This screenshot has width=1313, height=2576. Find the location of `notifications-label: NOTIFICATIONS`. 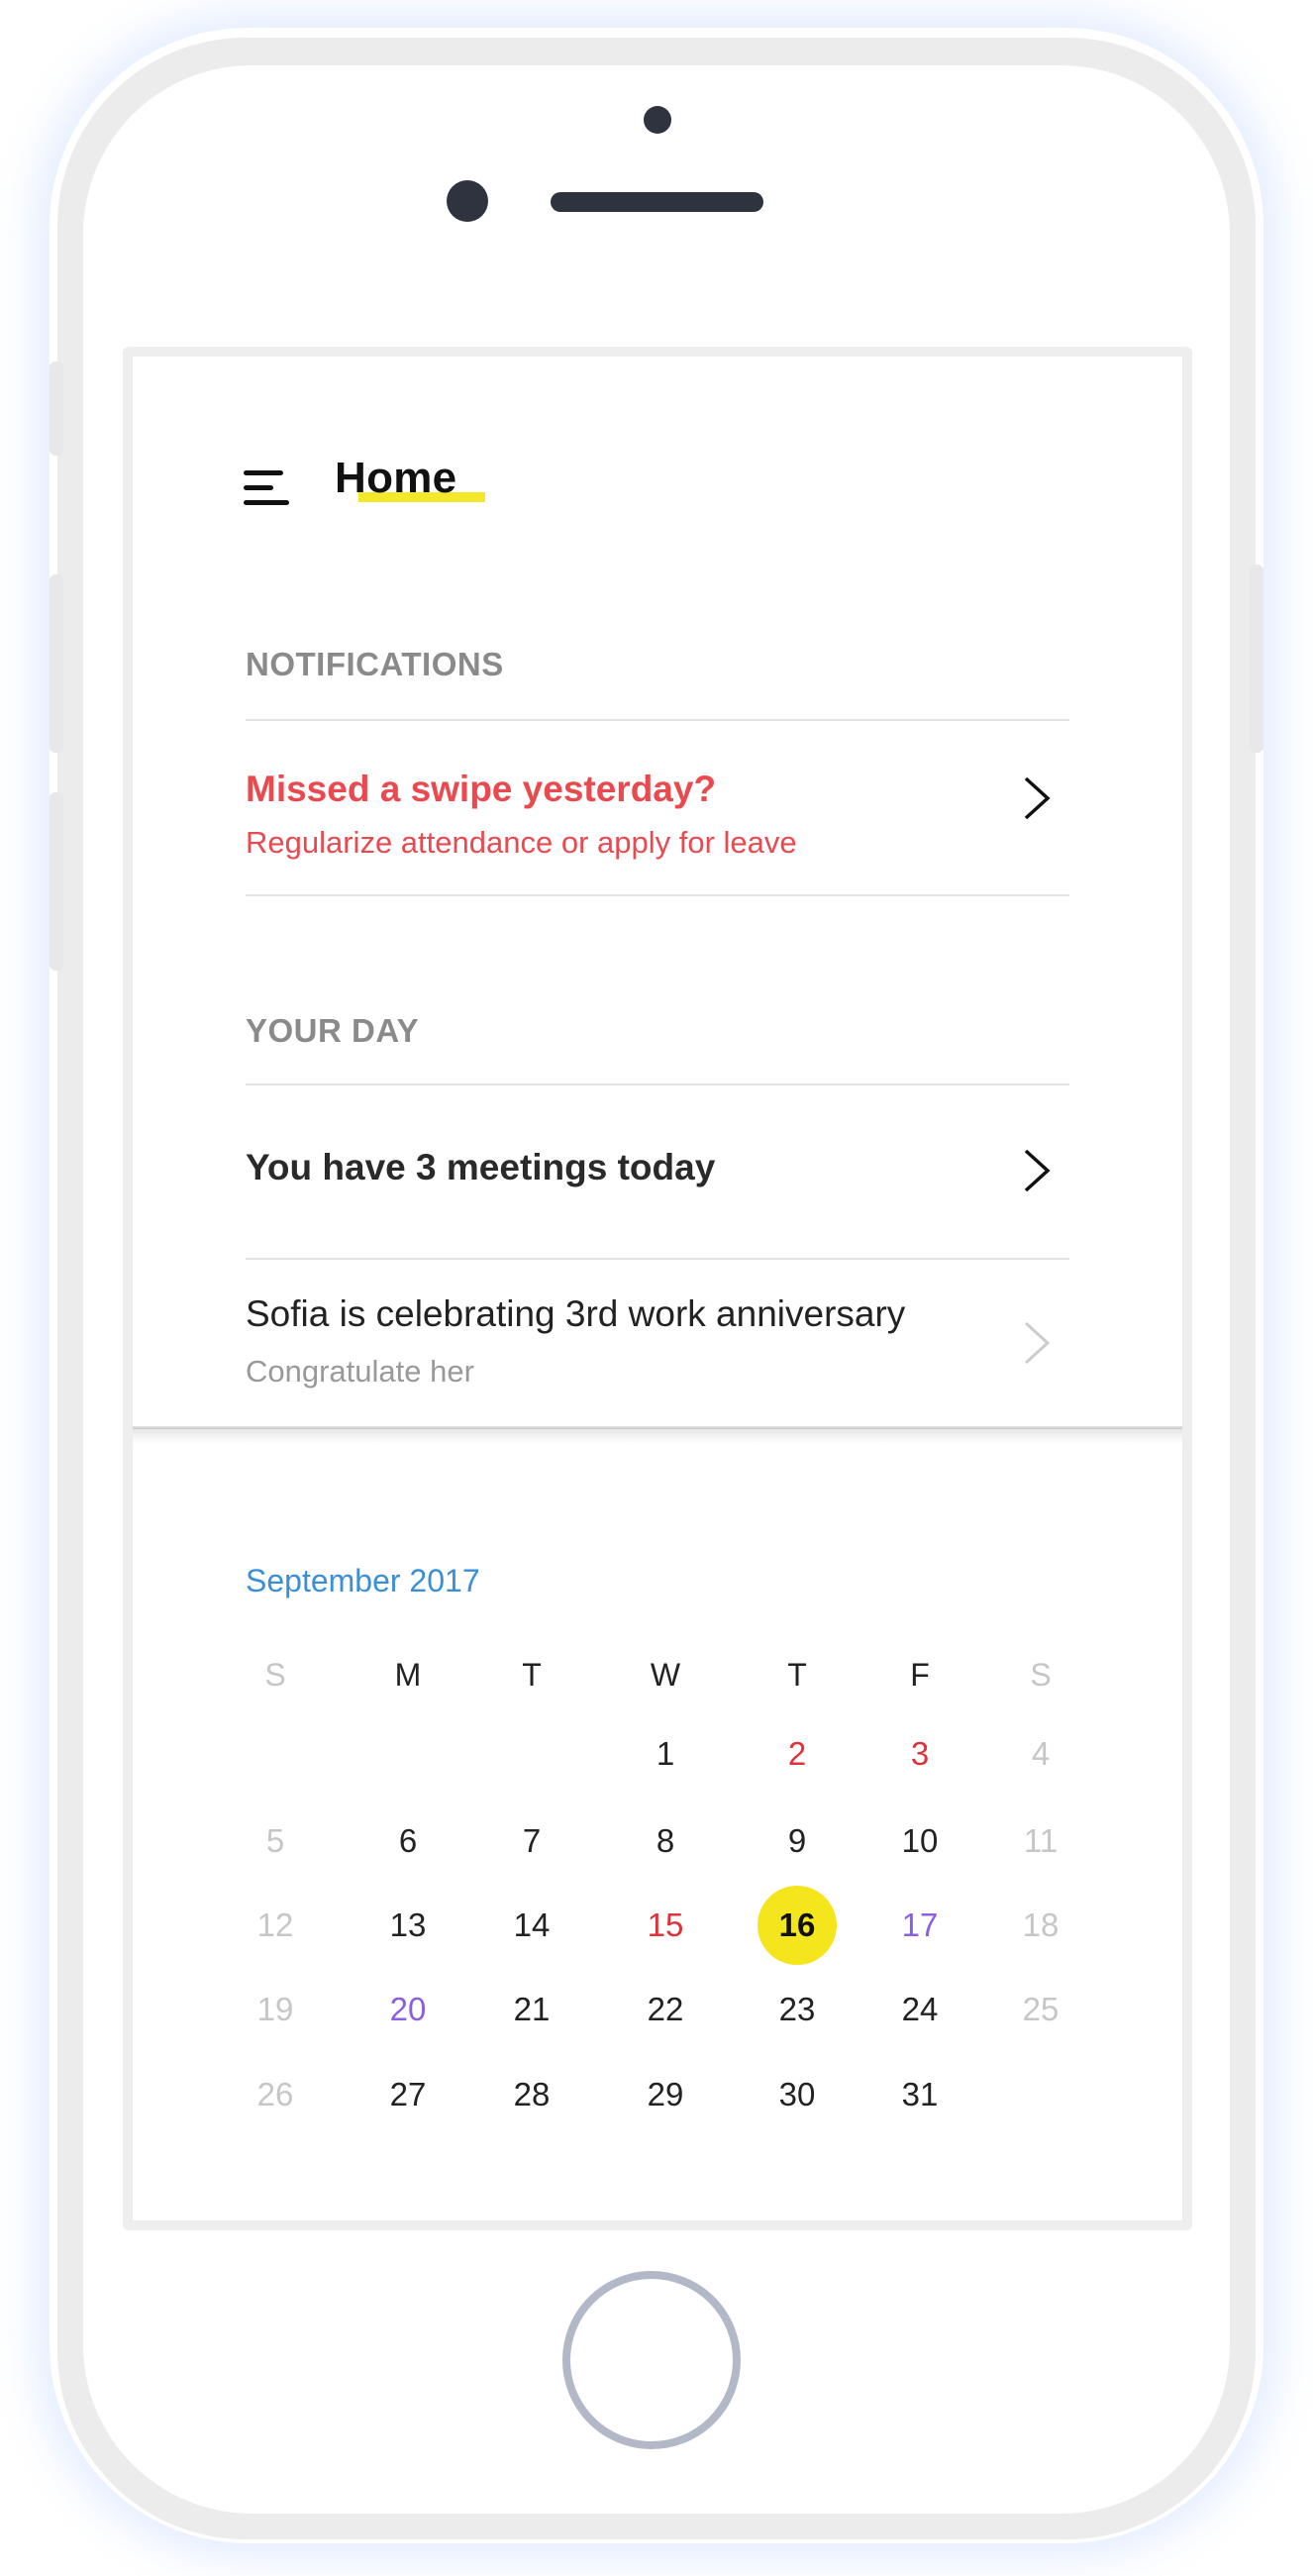

notifications-label: NOTIFICATIONS is located at coordinates (375, 664).